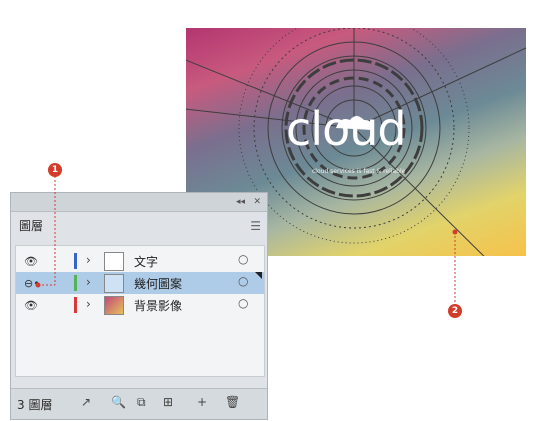 This screenshot has height=421, width=545. Describe the element at coordinates (55, 170) in the screenshot. I see `callout-badge: 1` at that location.